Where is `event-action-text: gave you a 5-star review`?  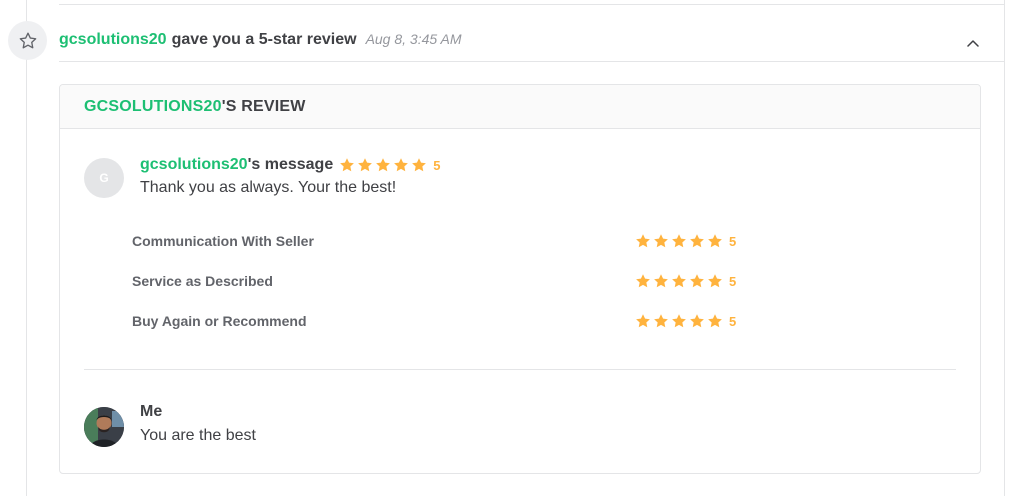
event-action-text: gave you a 5-star review is located at coordinates (264, 39).